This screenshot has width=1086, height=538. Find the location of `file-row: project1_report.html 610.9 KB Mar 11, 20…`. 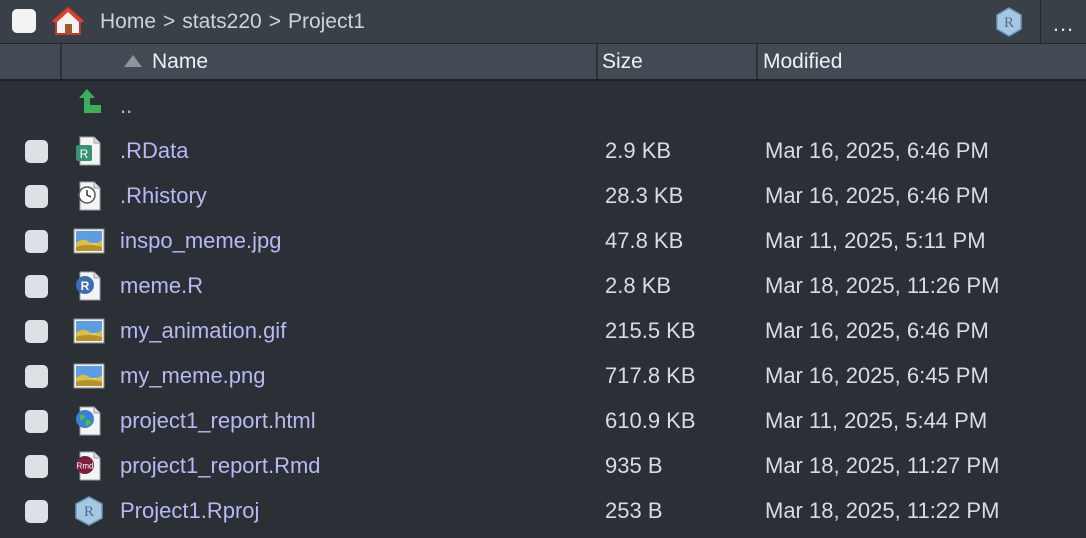

file-row: project1_report.html 610.9 KB Mar 11, 20… is located at coordinates (543, 420).